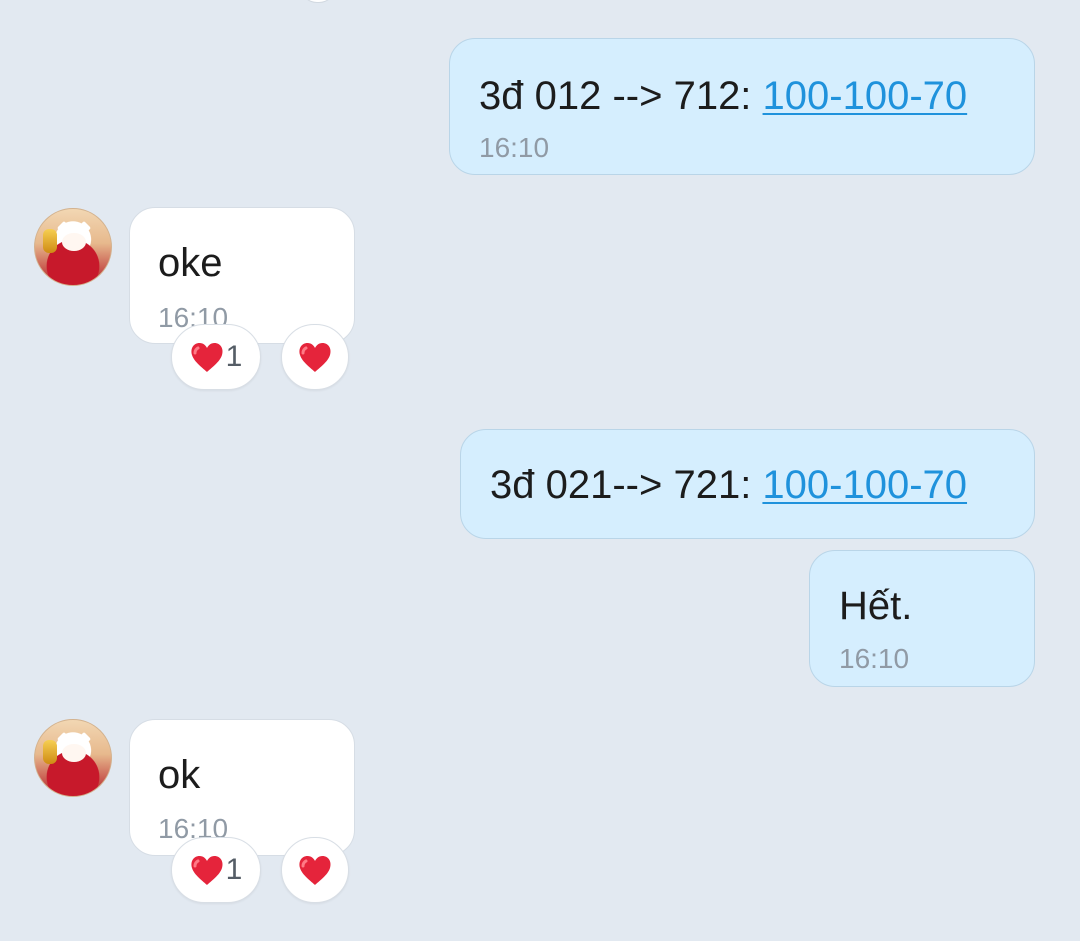 The image size is (1080, 941). I want to click on message-text: 3đ 012 --> 712: 100-100-70, so click(723, 96).